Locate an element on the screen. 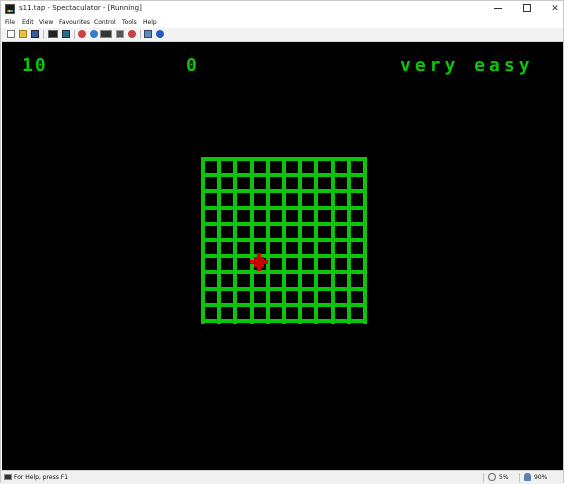 The image size is (564, 484). volume-value: 90% is located at coordinates (541, 477).